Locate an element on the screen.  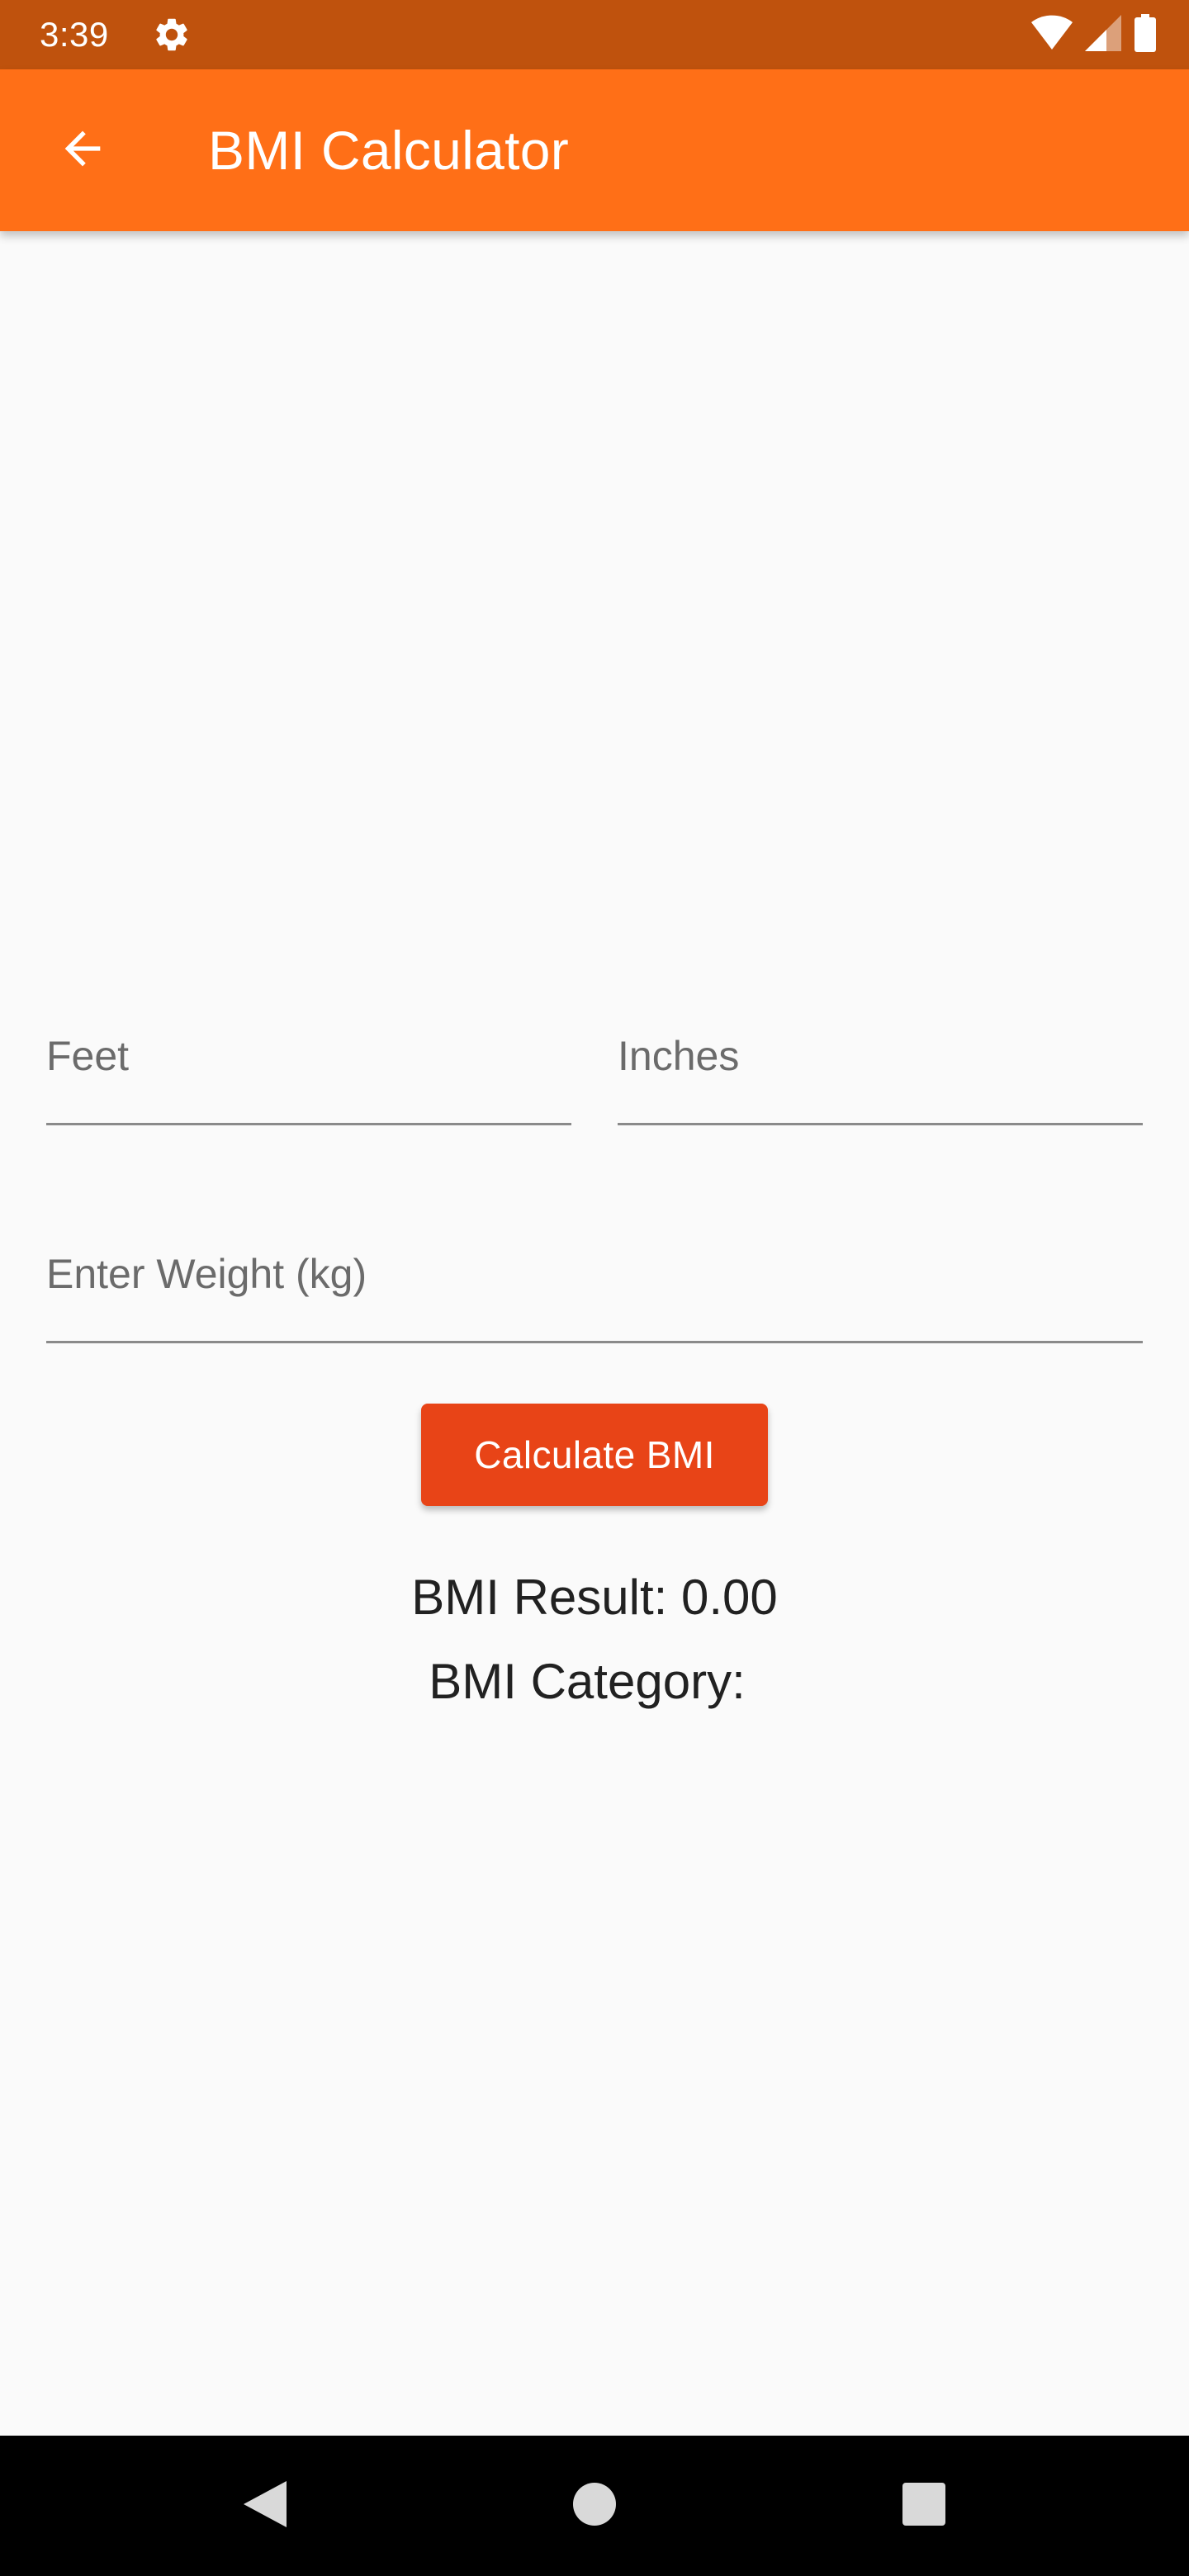
arrow-left-icon is located at coordinates (82, 150).